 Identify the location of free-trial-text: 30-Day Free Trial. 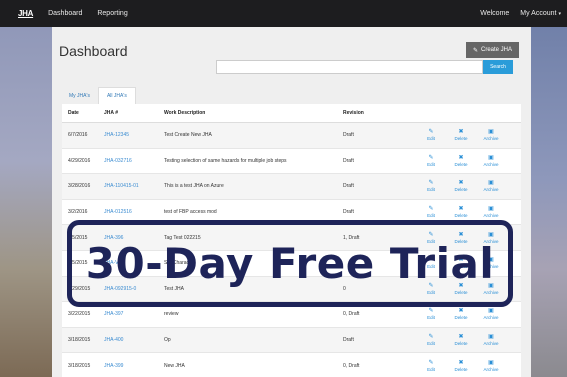
(290, 263).